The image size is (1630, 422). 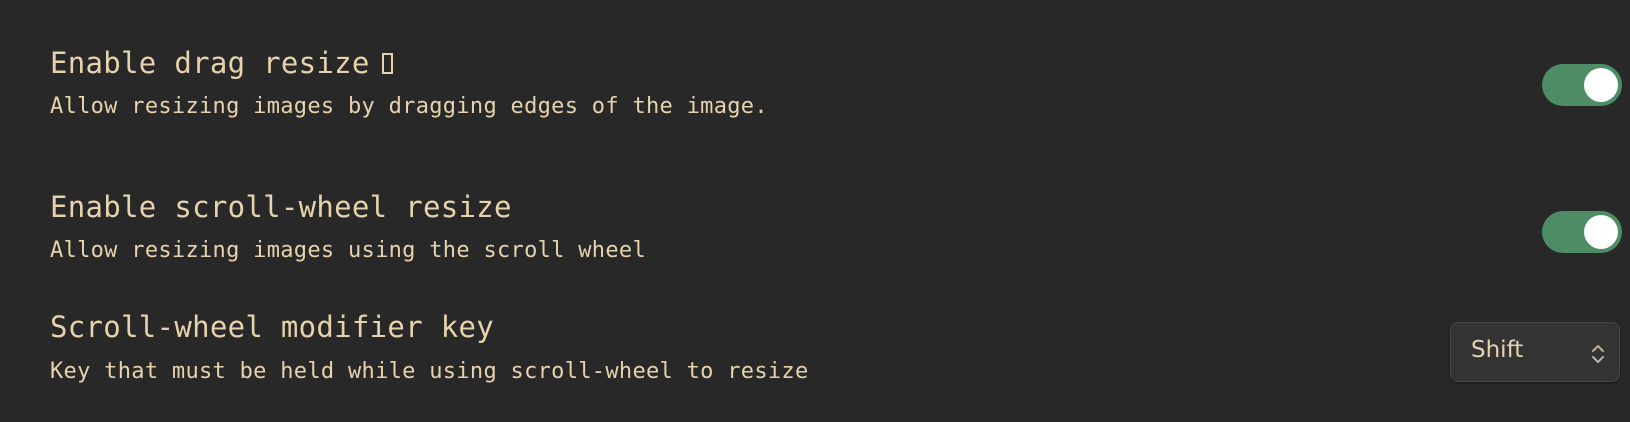 What do you see at coordinates (210, 63) in the screenshot?
I see `setting-title-text: Enable drag resize` at bounding box center [210, 63].